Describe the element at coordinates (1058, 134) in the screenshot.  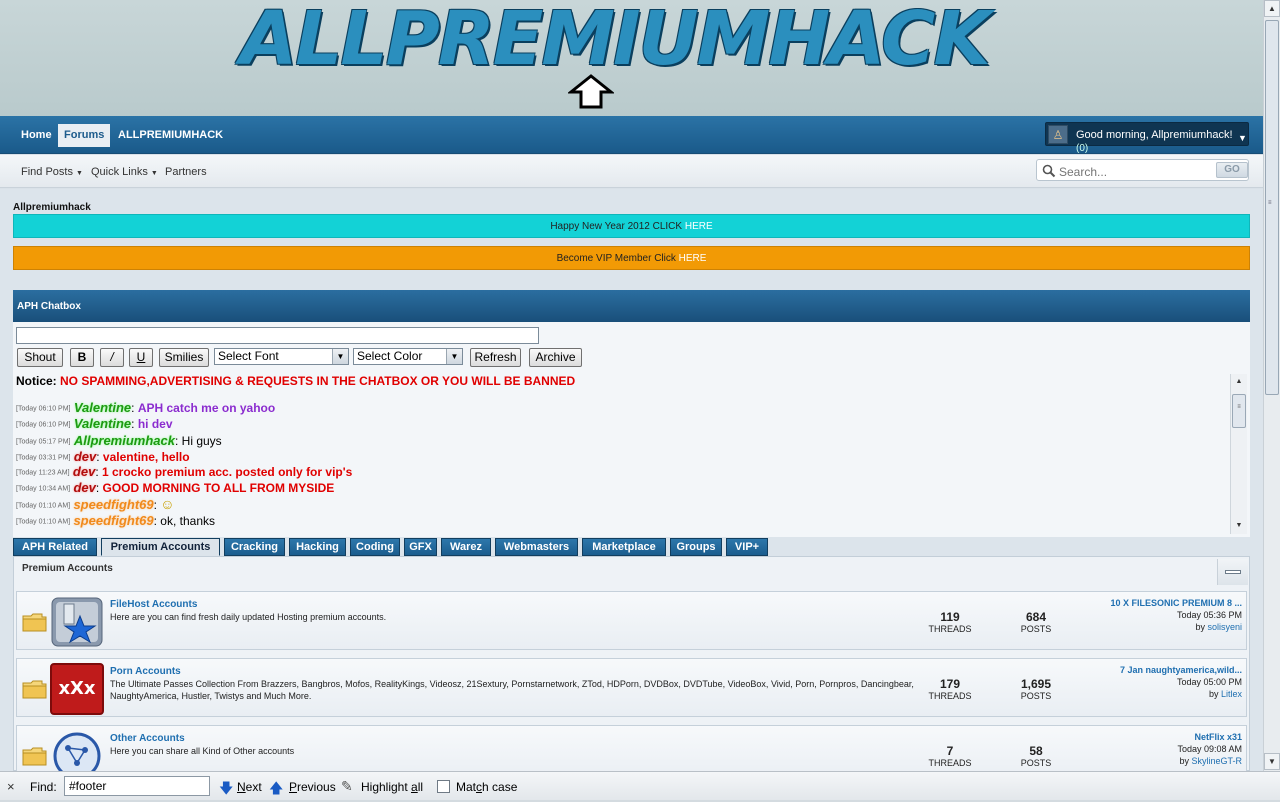
I see `avatar-icon: ♙` at that location.